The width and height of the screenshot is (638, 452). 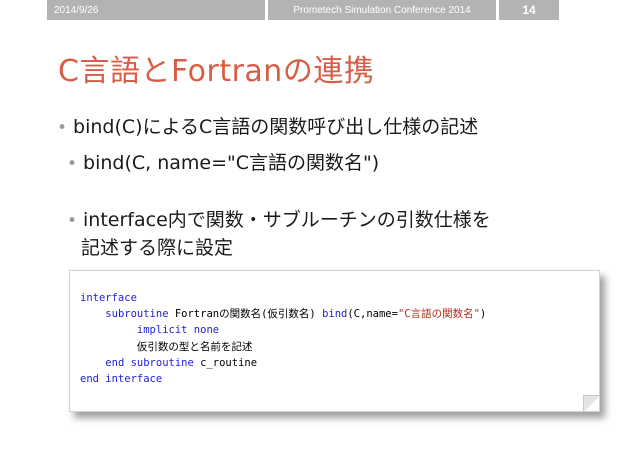 I want to click on sub-bullet-interface: • interface内で関数・サブルーチンの引数仕様を, so click(x=279, y=218).